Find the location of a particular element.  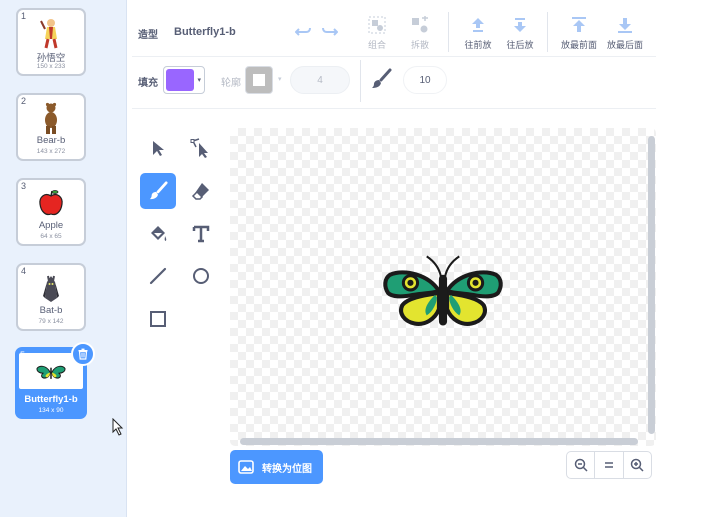

zoom-in-icon is located at coordinates (637, 465).